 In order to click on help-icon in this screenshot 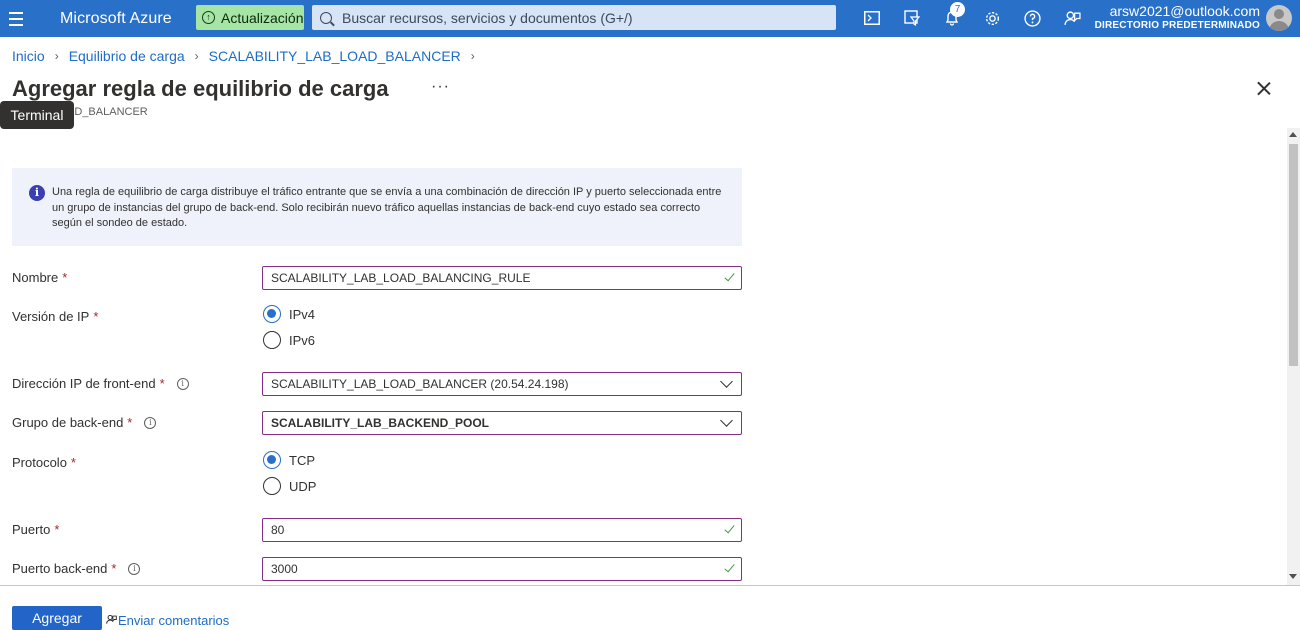, I will do `click(1032, 18)`.